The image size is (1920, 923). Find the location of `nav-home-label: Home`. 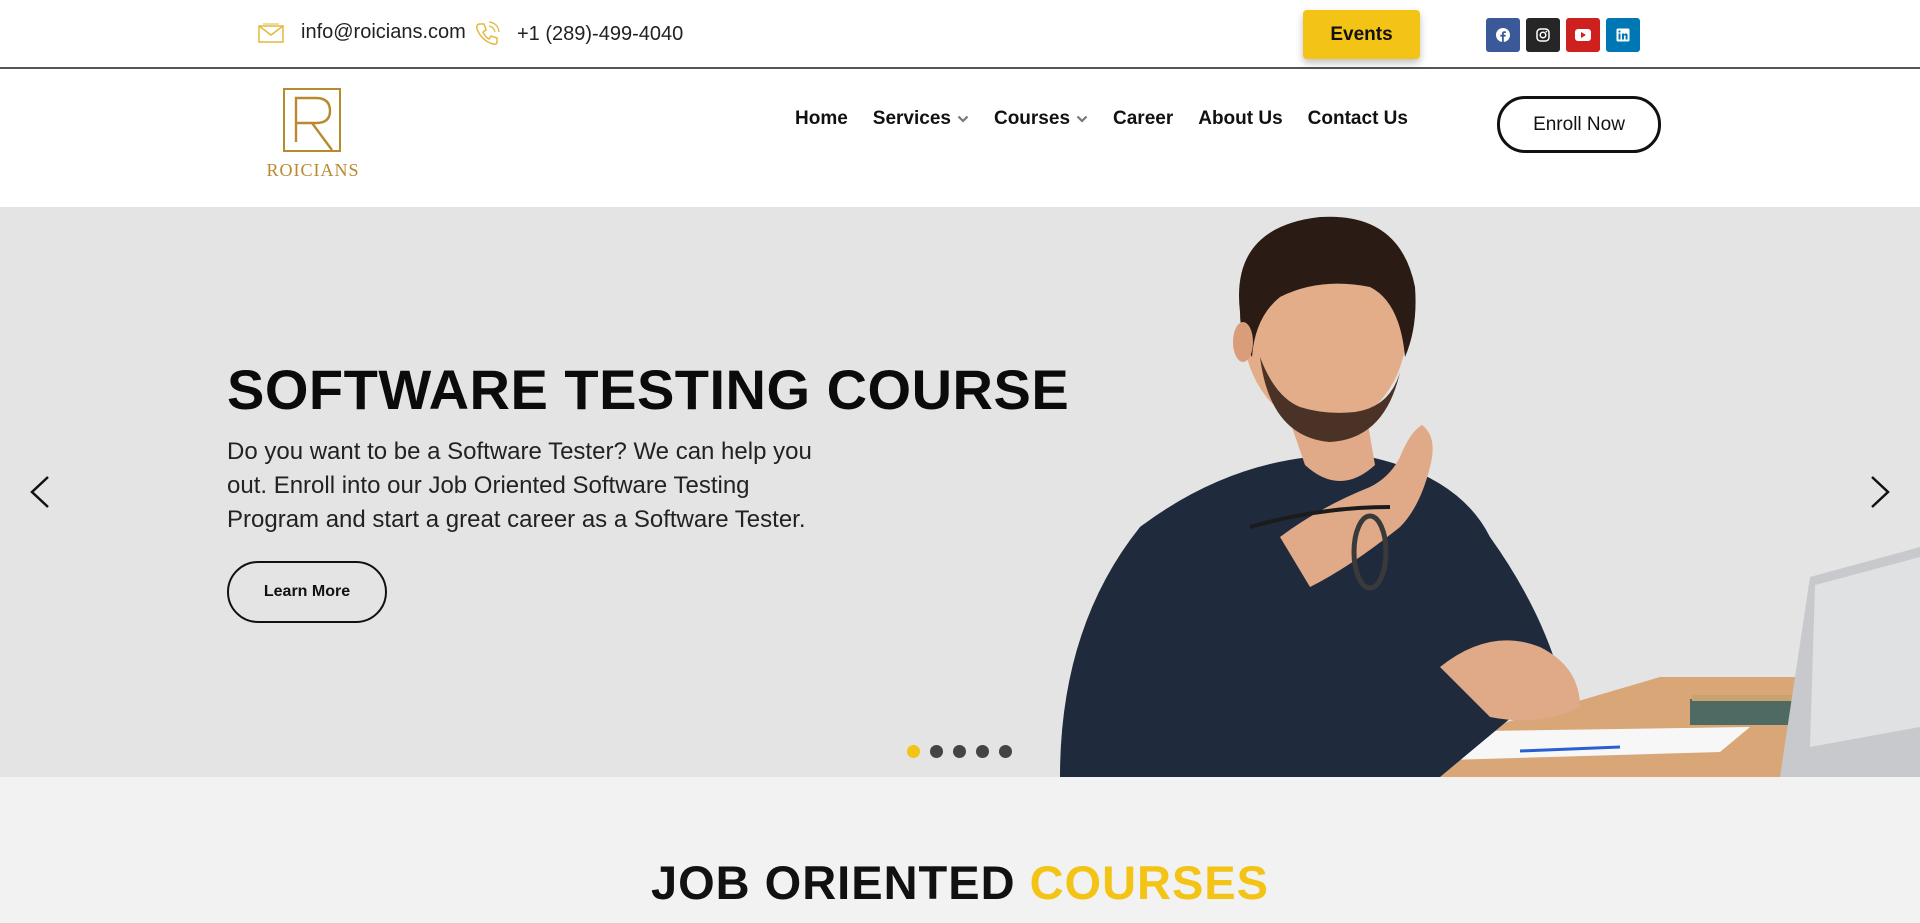

nav-home-label: Home is located at coordinates (821, 118).